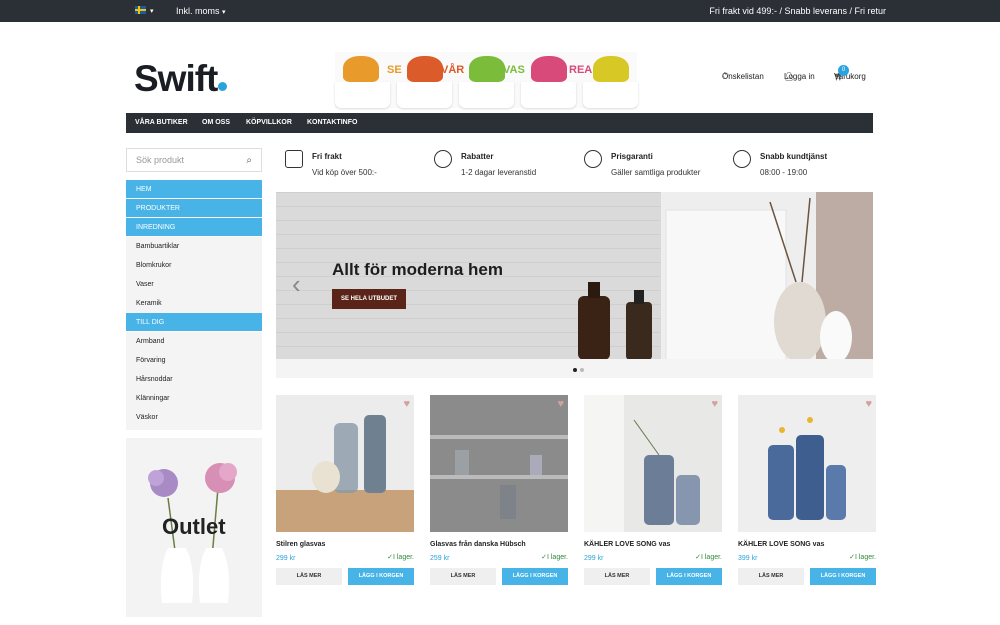 Image resolution: width=1000 pixels, height=625 pixels. What do you see at coordinates (417, 269) in the screenshot?
I see `hero-title: Allt för moderna hem` at bounding box center [417, 269].